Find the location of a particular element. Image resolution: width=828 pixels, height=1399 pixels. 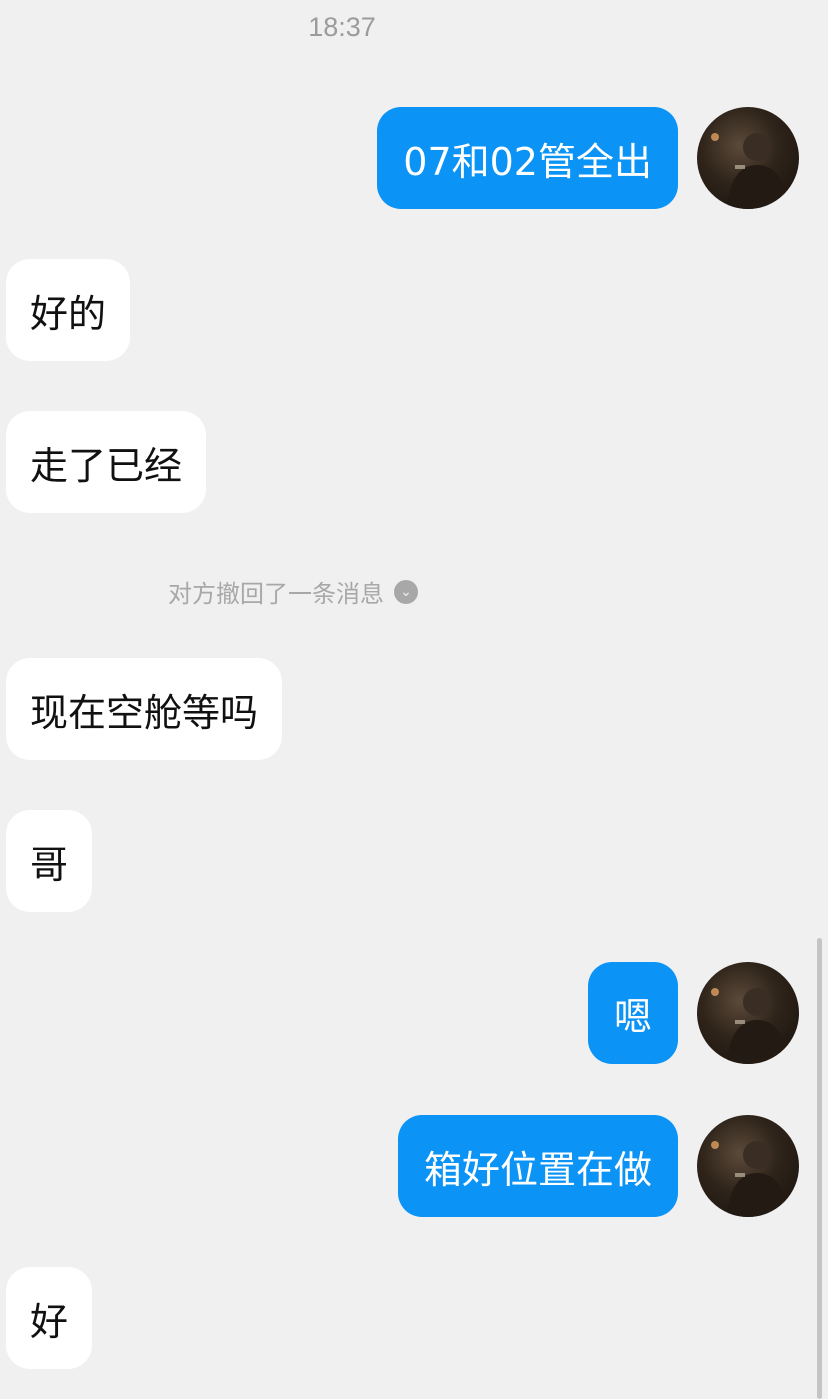

message-bubble-incoming: 走了已经 is located at coordinates (106, 462).